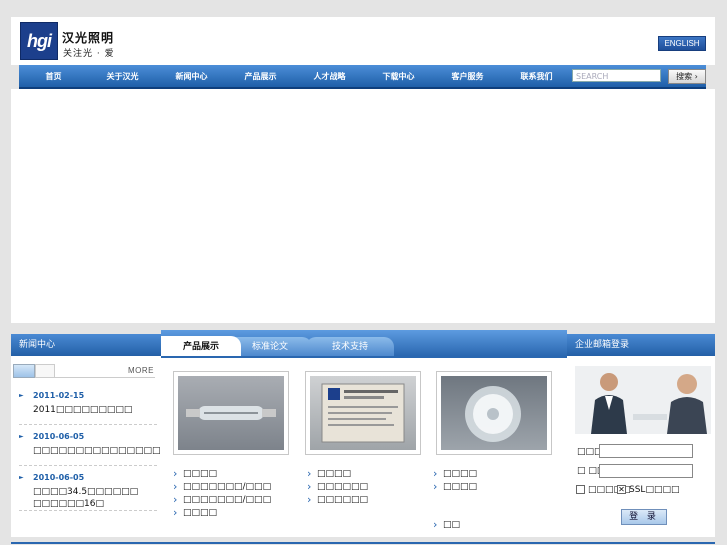 This screenshot has height=545, width=727. Describe the element at coordinates (201, 347) in the screenshot. I see `tab-products: 产品展示` at that location.